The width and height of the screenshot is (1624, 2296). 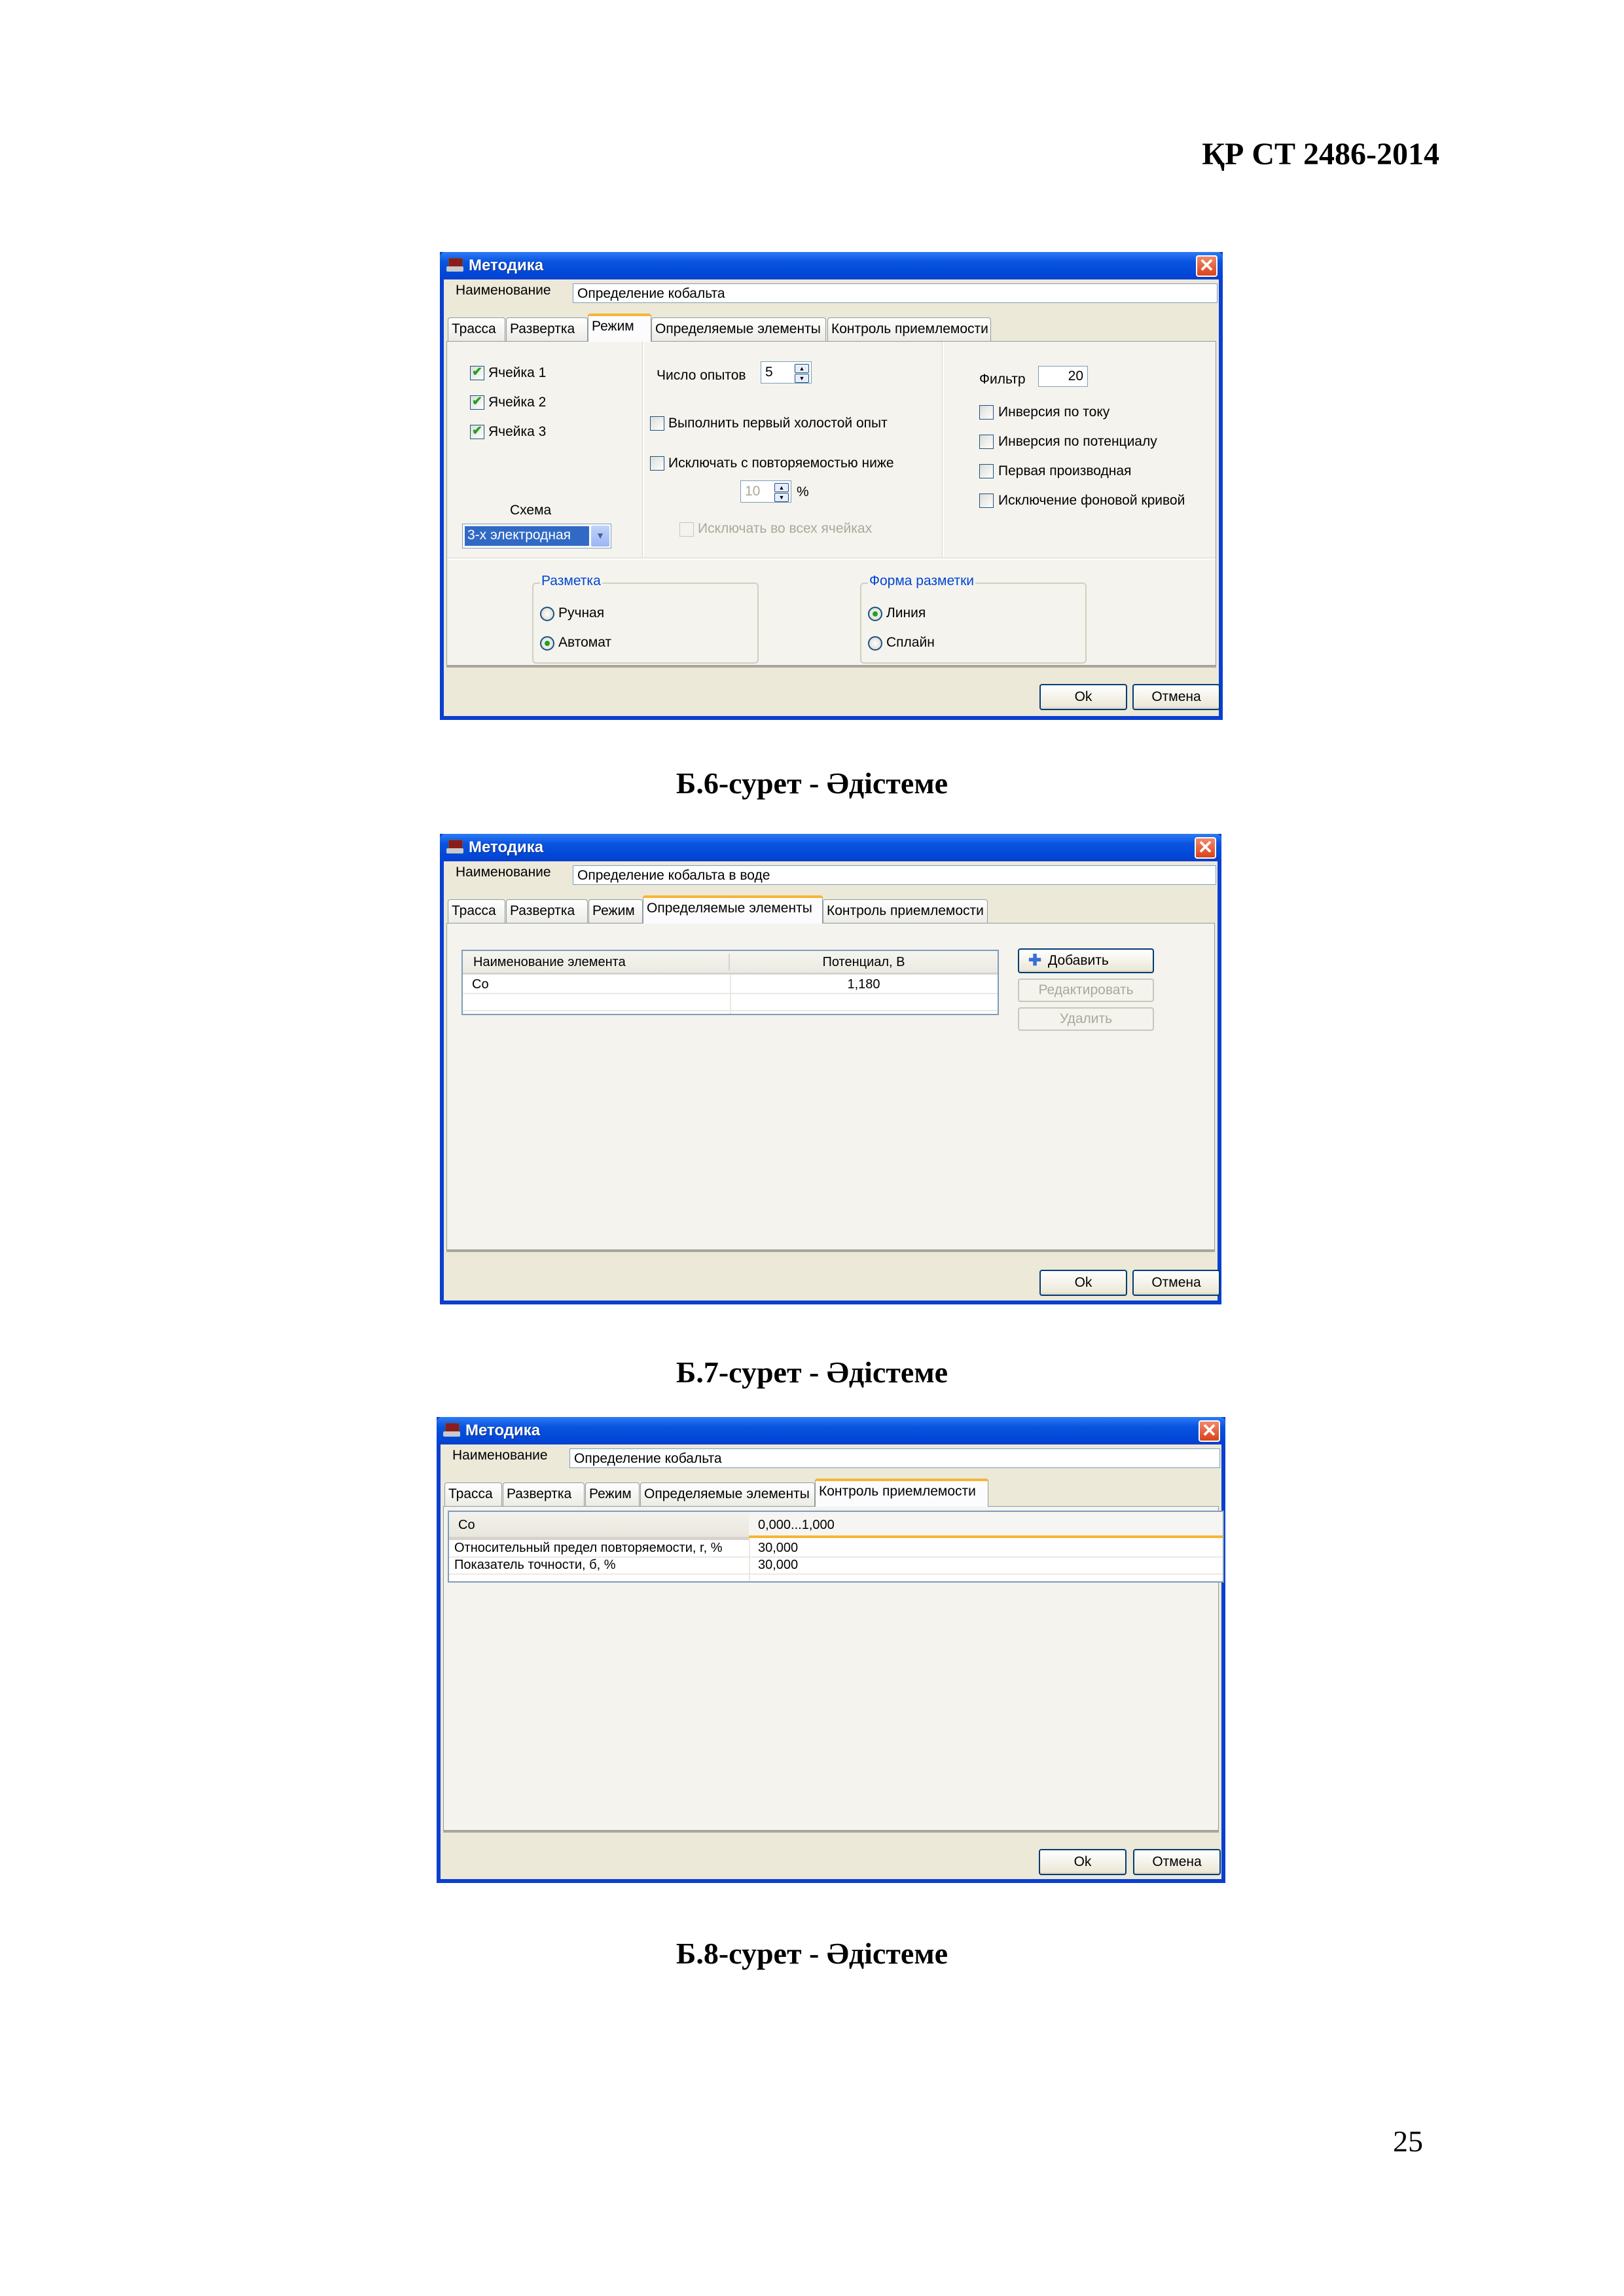 I want to click on shape-spline-radio, so click(x=875, y=643).